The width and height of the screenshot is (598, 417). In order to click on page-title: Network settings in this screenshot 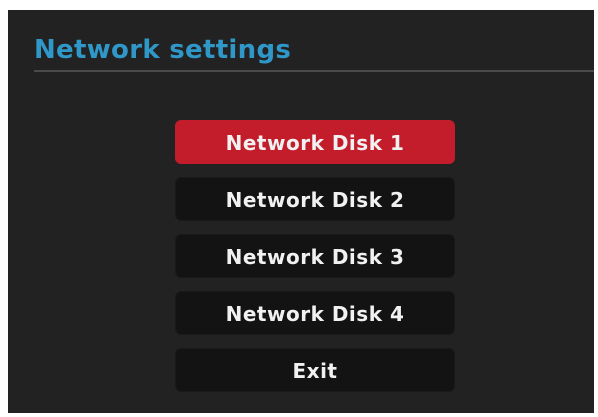, I will do `click(163, 50)`.